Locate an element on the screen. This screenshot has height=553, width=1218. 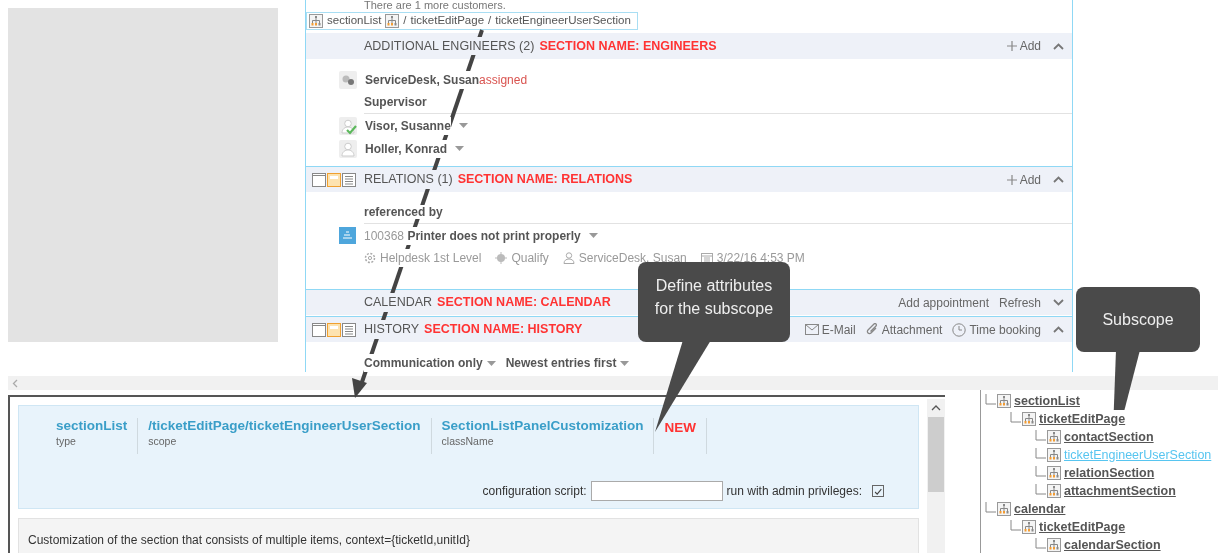
callout-bubble: Subscope is located at coordinates (1138, 319).